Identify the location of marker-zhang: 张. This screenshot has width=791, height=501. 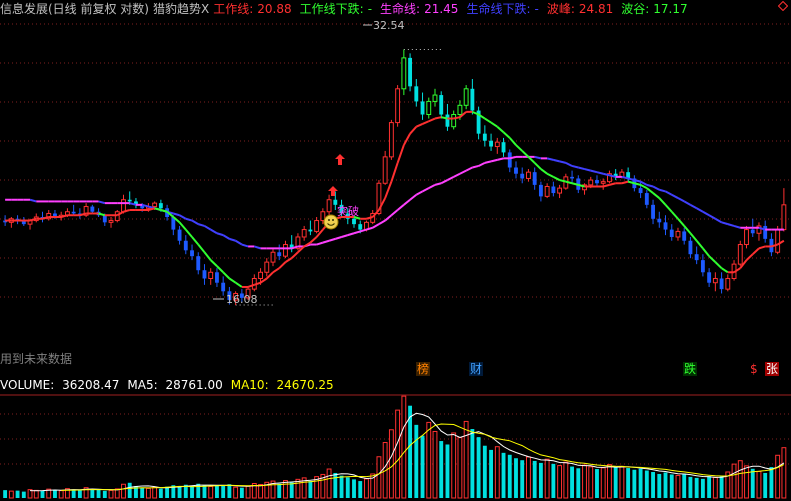
(772, 369).